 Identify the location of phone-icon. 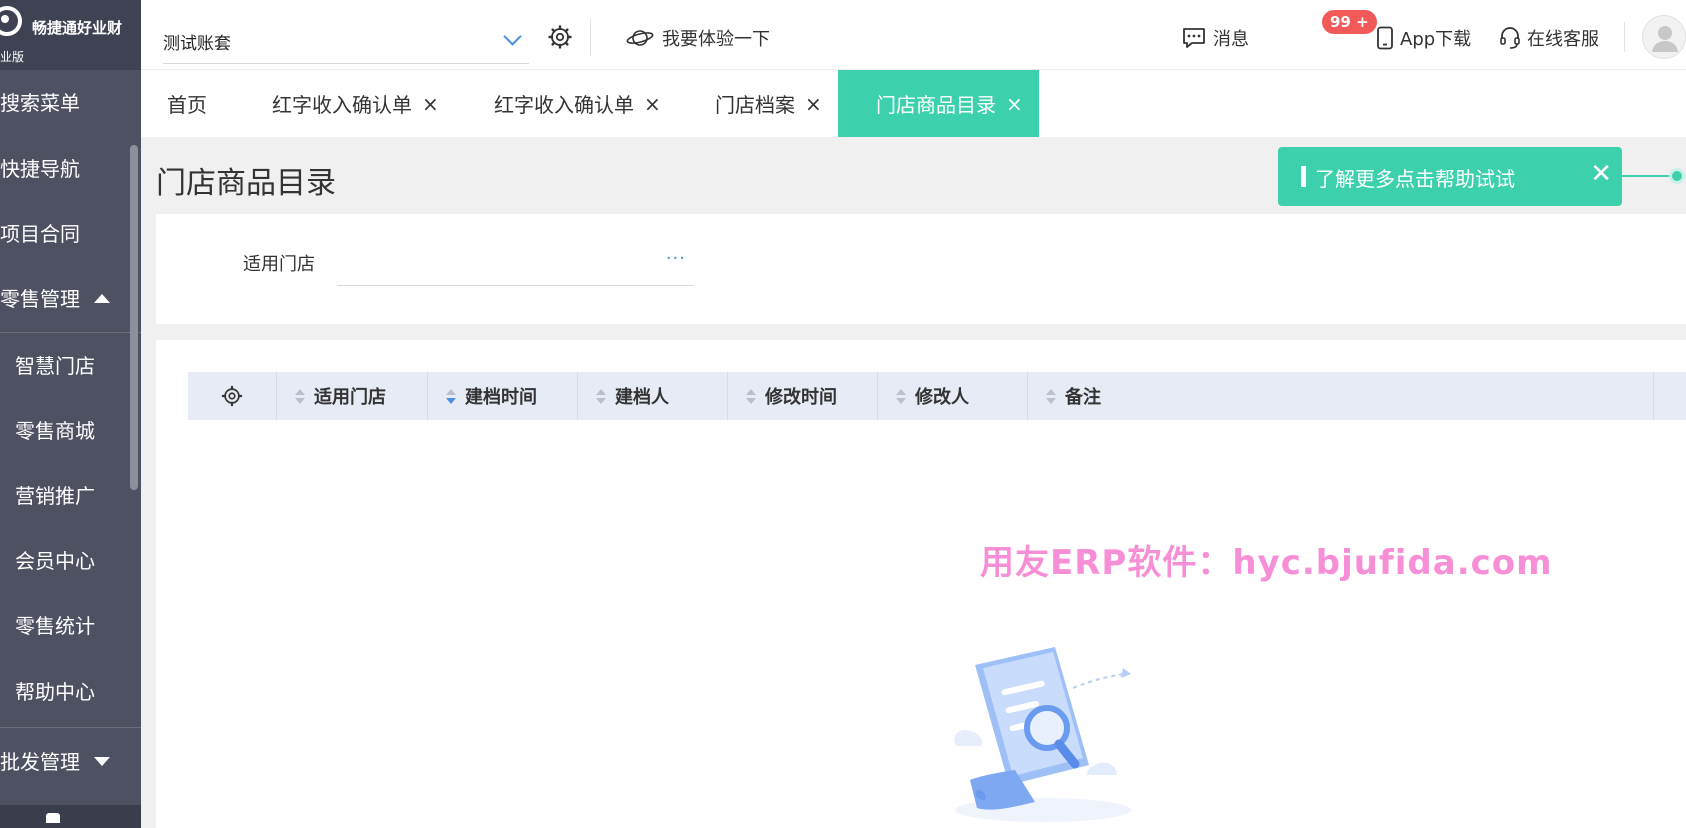
(1385, 38).